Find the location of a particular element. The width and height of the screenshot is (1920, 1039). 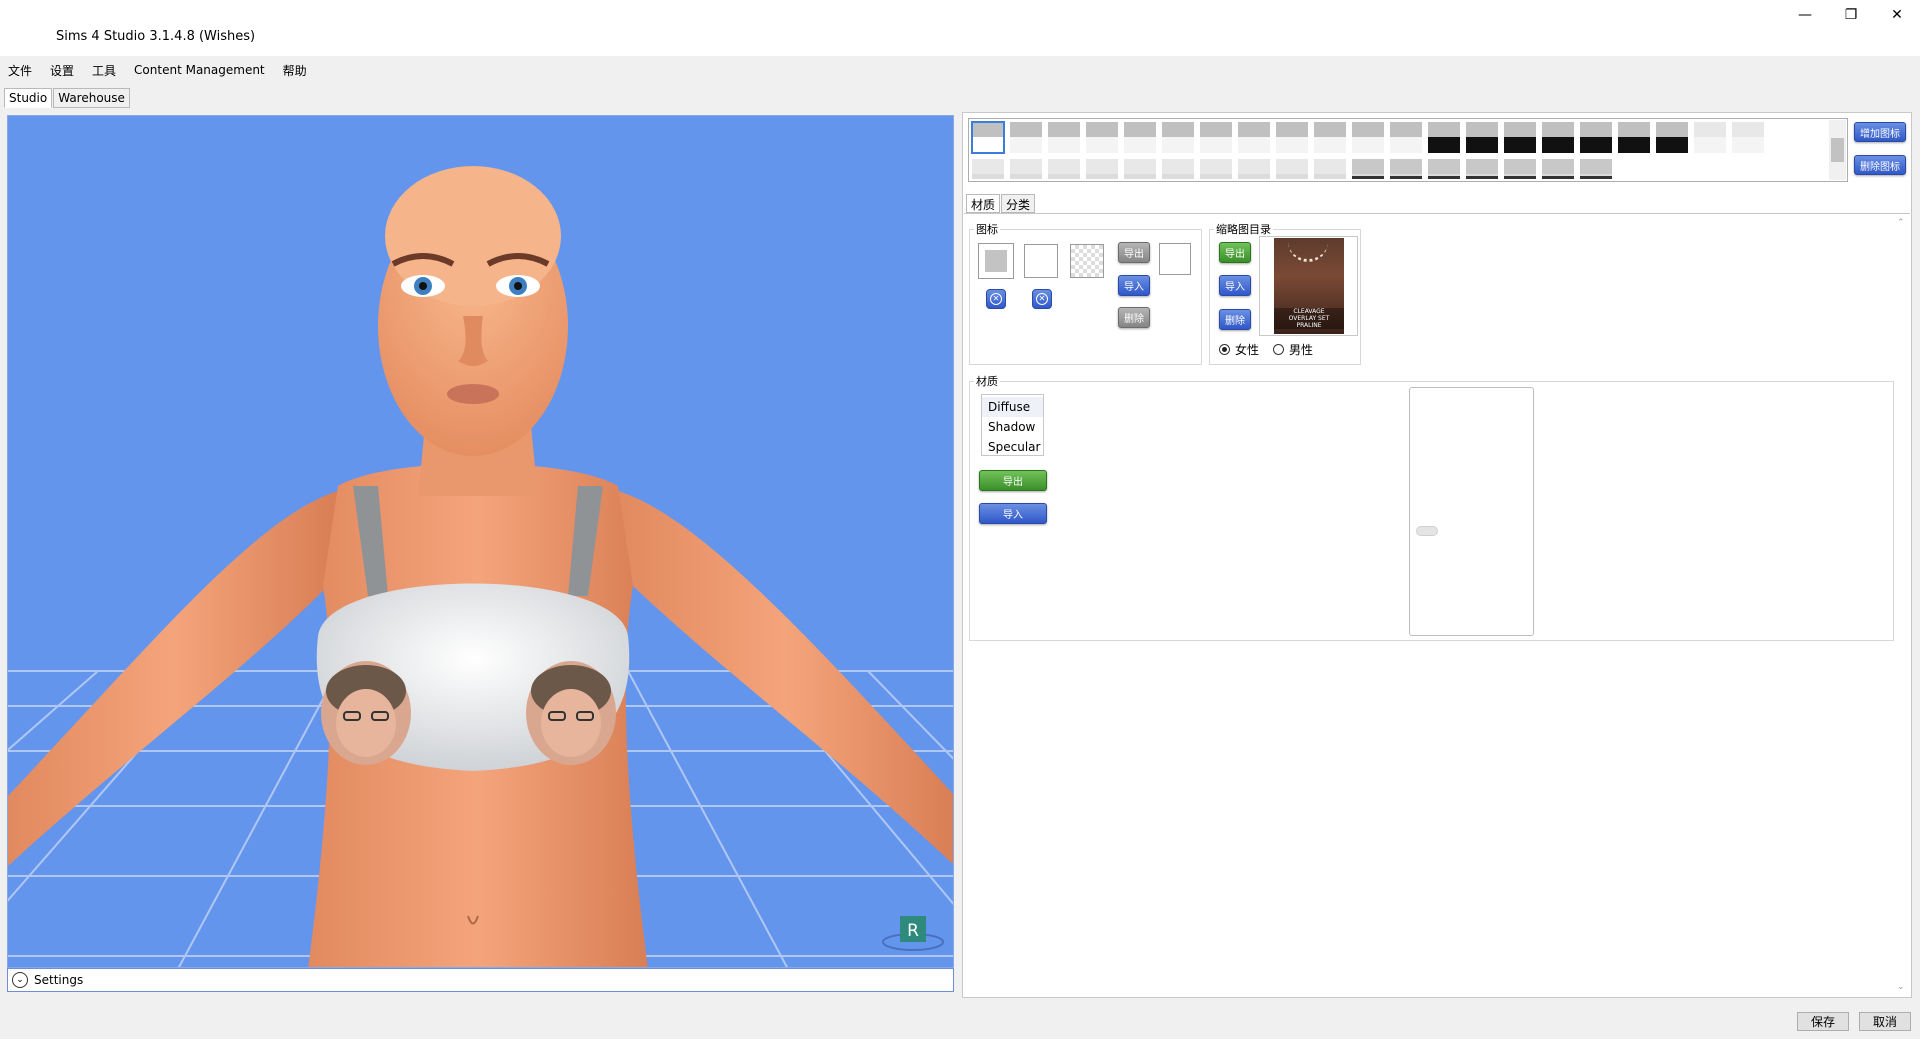

list-item: Shadow is located at coordinates (1012, 427).